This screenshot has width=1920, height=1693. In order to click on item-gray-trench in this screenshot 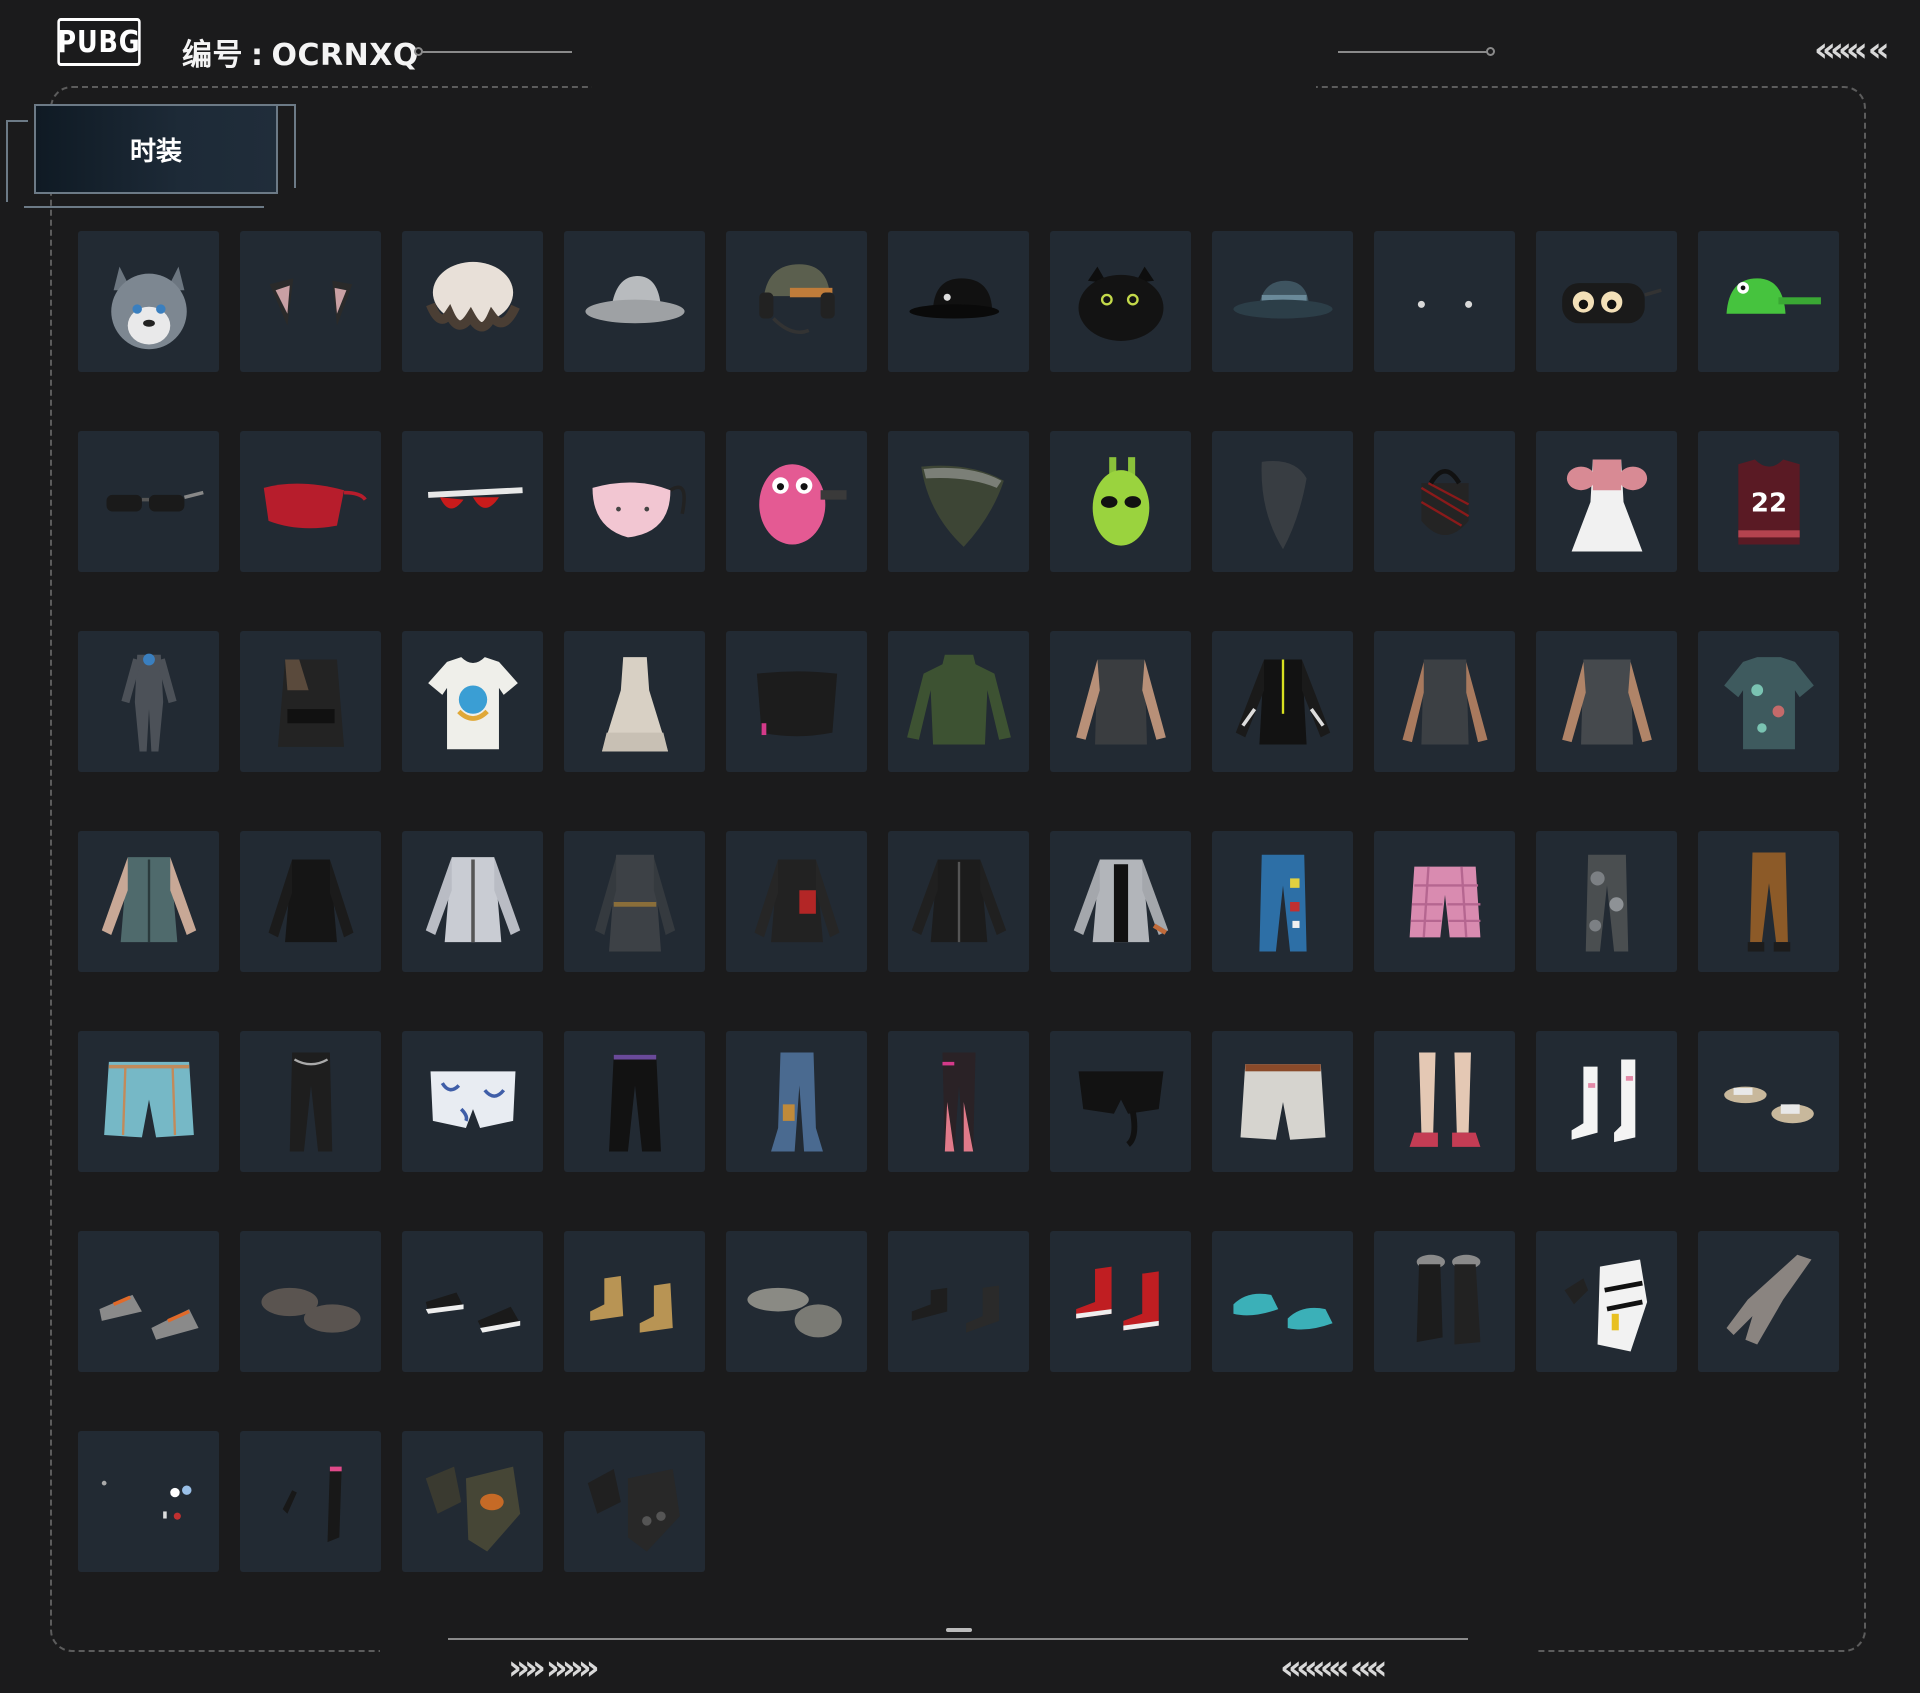, I will do `click(634, 901)`.